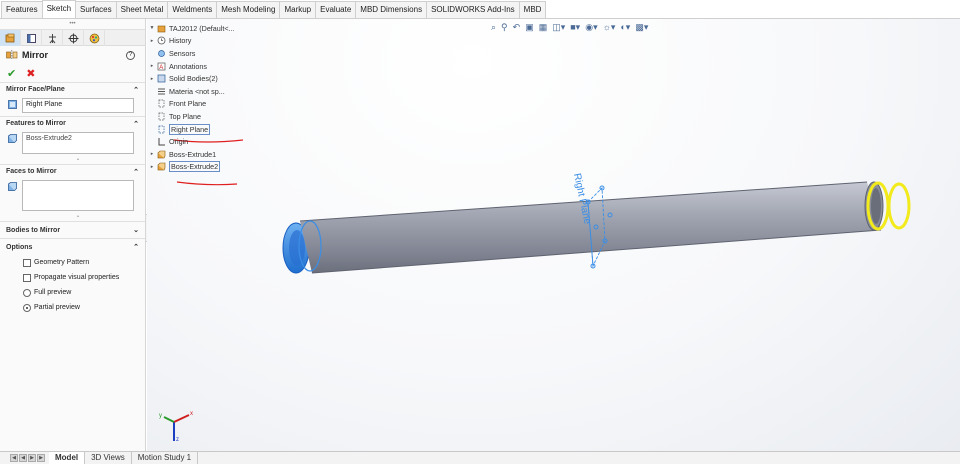  What do you see at coordinates (625, 27) in the screenshot?
I see `apply-scene-icon: ◐▾` at bounding box center [625, 27].